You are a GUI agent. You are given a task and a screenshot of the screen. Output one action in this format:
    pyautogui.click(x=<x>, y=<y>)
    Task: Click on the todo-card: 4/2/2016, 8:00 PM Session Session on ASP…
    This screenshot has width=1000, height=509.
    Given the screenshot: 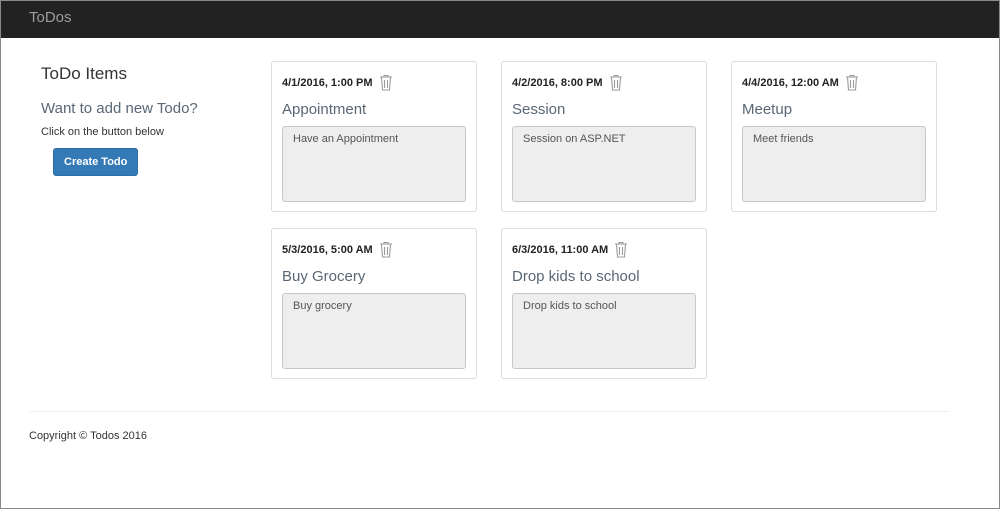 What is the action you would take?
    pyautogui.click(x=604, y=136)
    